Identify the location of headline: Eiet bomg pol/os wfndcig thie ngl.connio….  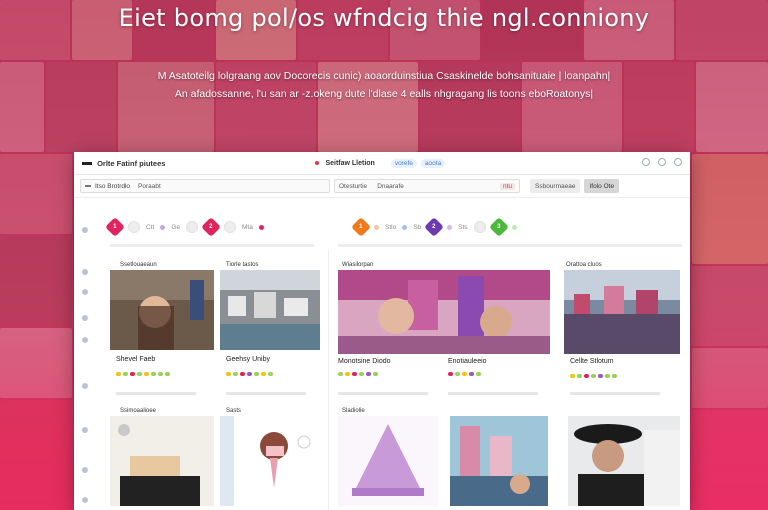
(384, 18).